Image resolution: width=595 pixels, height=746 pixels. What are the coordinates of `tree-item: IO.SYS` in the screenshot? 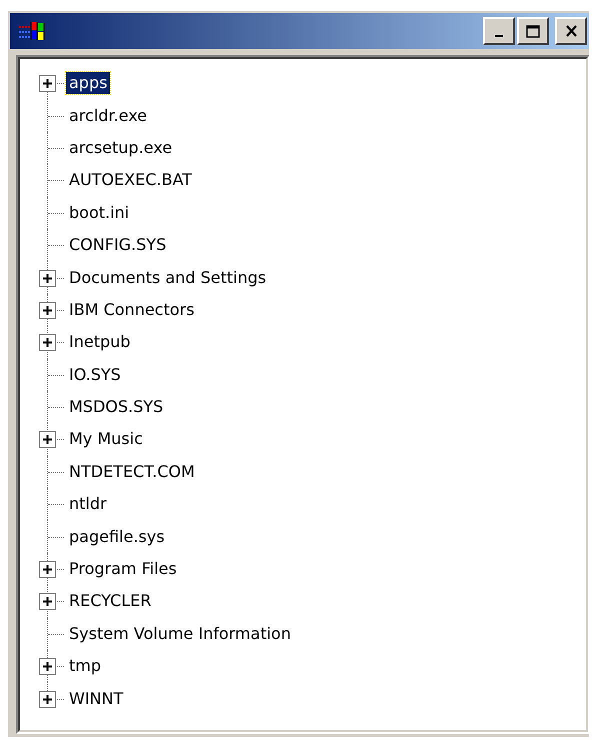 It's located at (95, 375).